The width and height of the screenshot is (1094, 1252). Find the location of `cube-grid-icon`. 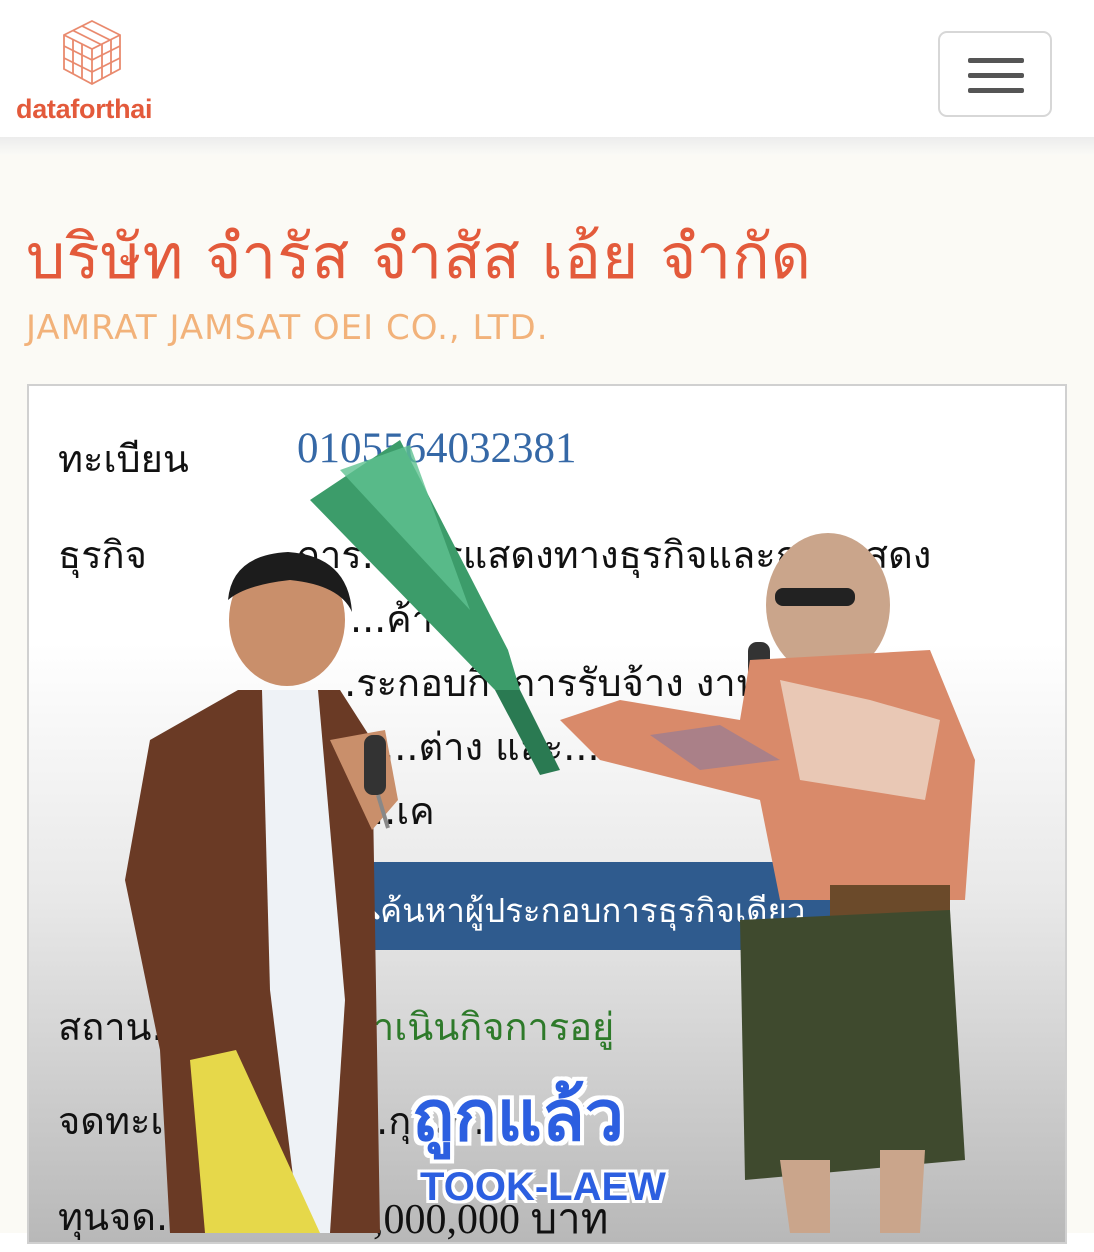

cube-grid-icon is located at coordinates (92, 52).